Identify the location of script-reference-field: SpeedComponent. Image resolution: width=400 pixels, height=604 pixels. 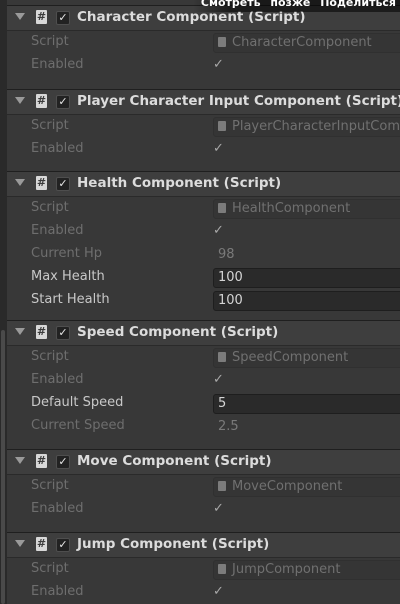
(306, 358).